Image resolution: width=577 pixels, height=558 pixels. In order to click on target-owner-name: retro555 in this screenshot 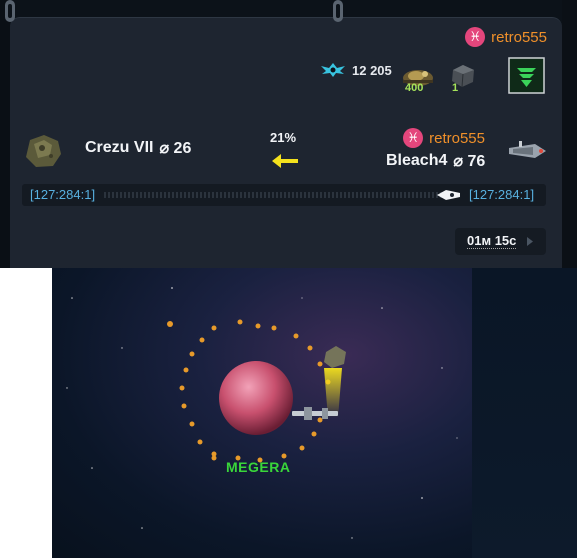, I will do `click(457, 138)`.